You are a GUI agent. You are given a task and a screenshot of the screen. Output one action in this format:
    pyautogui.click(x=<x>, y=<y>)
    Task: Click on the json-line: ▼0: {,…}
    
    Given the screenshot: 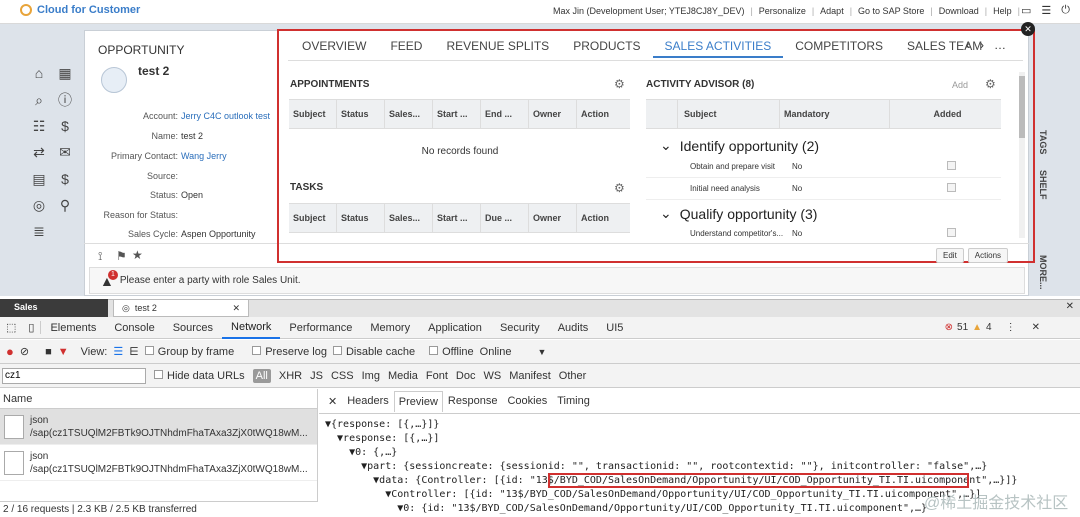 What is the action you would take?
    pyautogui.click(x=699, y=453)
    